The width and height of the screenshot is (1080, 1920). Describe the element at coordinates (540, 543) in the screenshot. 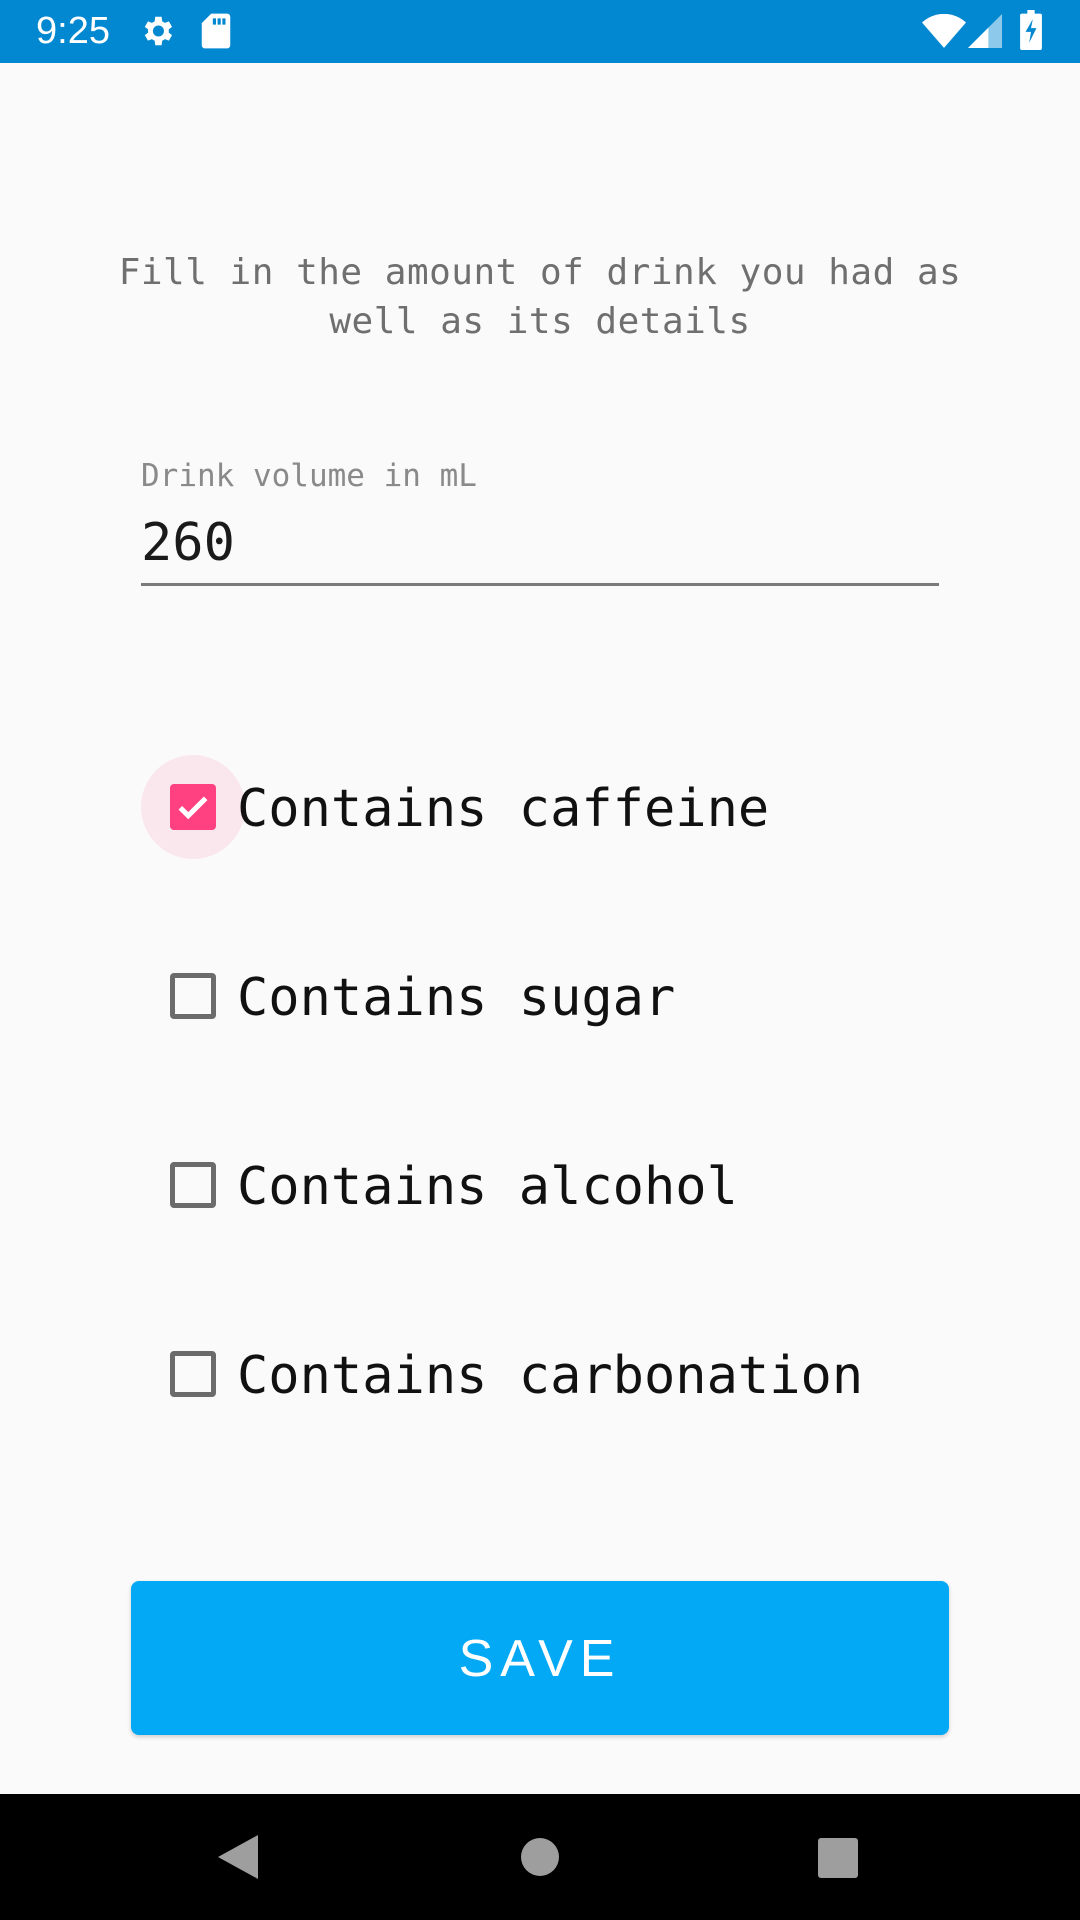

I see `drink-volume-input` at that location.